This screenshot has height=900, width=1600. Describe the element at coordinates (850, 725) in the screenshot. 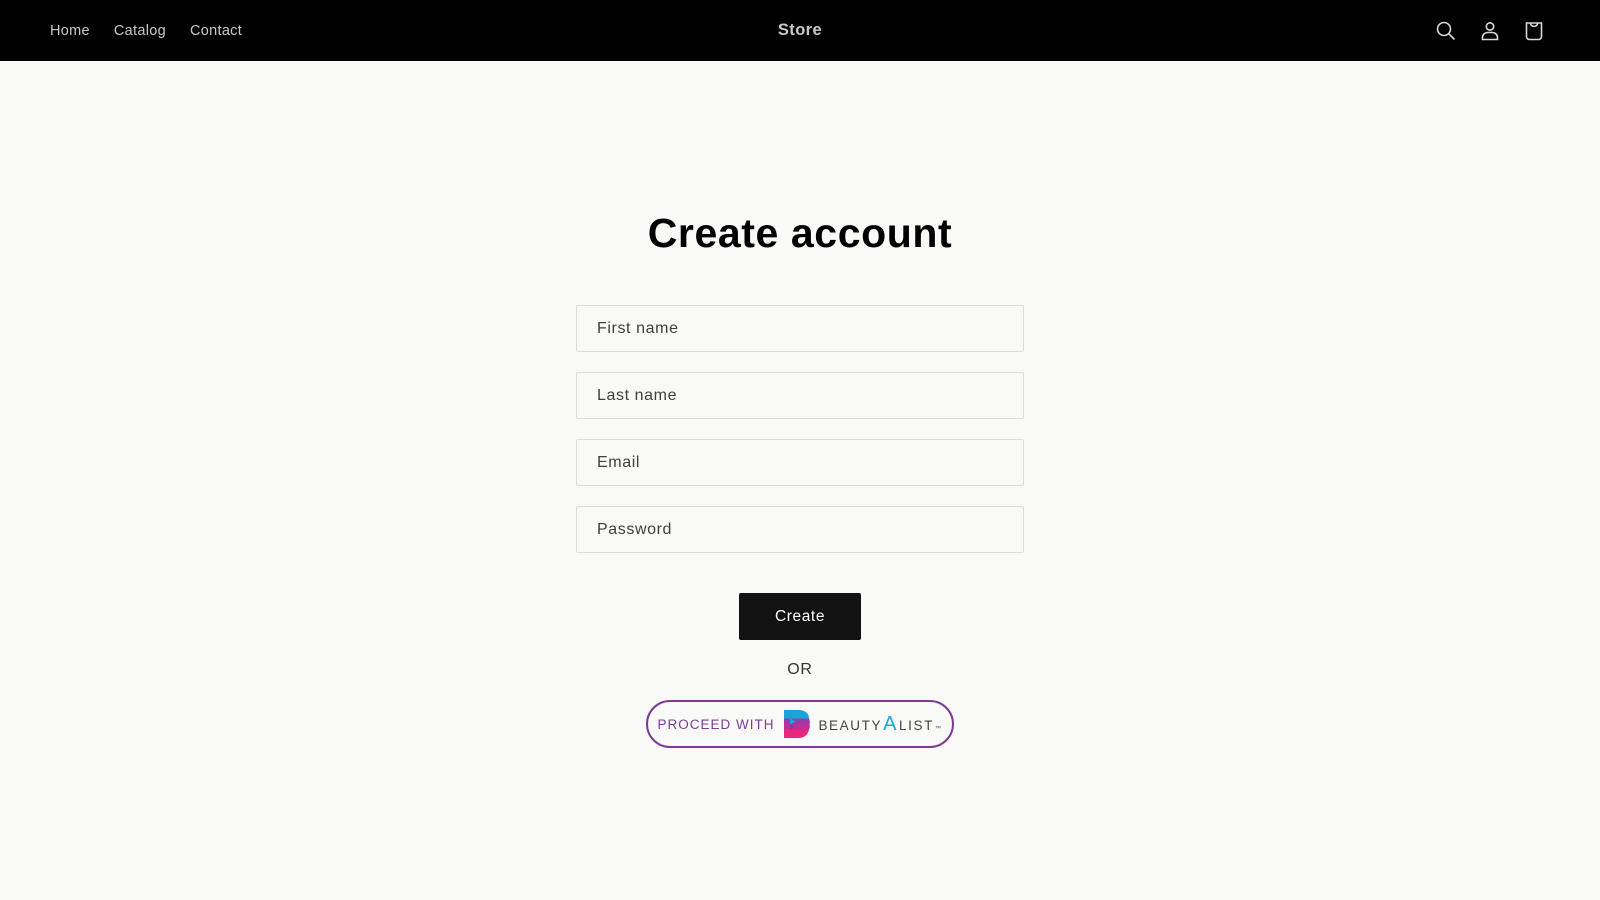

I see `wordmark-beauty: BEAUTY` at that location.